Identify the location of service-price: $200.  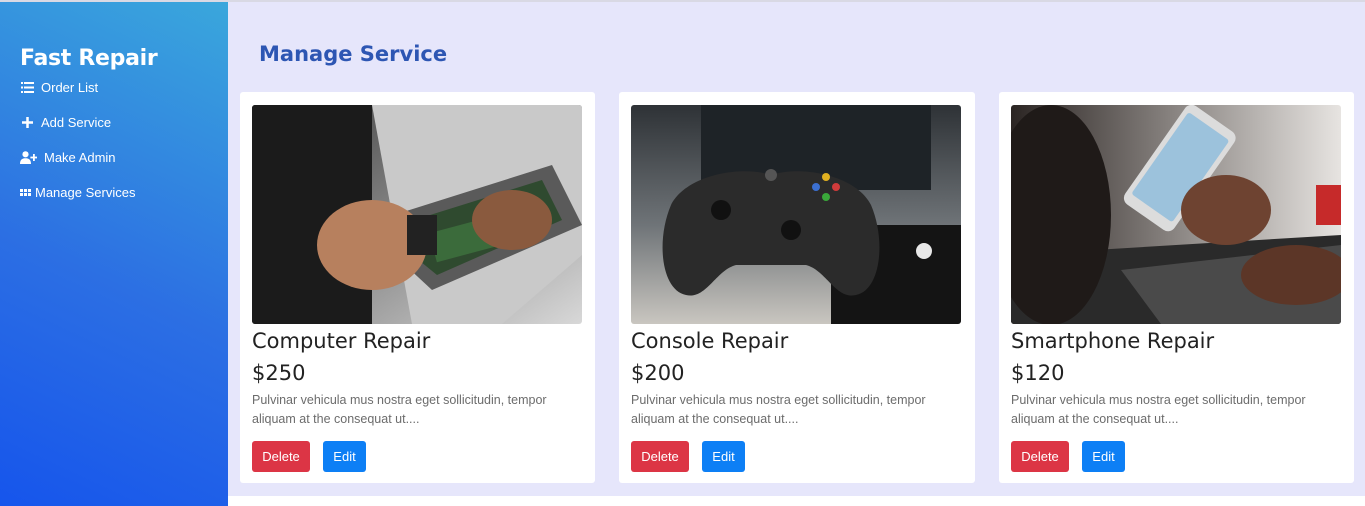
(658, 373).